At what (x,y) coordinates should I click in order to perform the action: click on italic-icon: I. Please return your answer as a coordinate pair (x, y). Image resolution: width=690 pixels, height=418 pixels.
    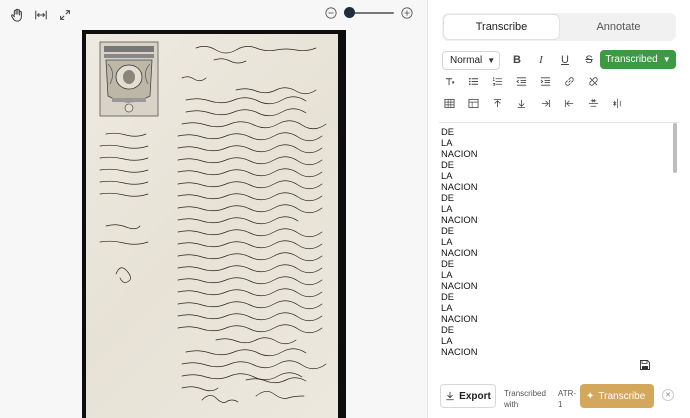
    Looking at the image, I should click on (541, 60).